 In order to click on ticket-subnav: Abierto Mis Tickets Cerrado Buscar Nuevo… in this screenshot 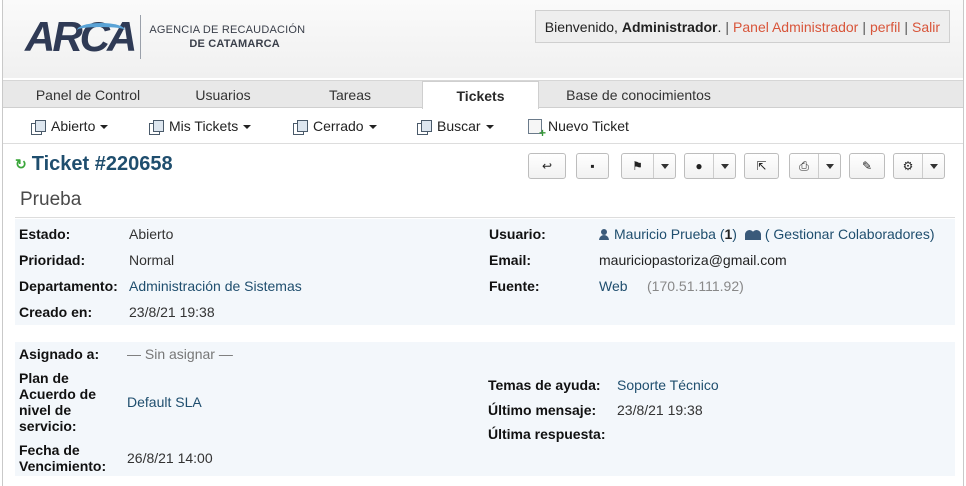, I will do `click(483, 126)`.